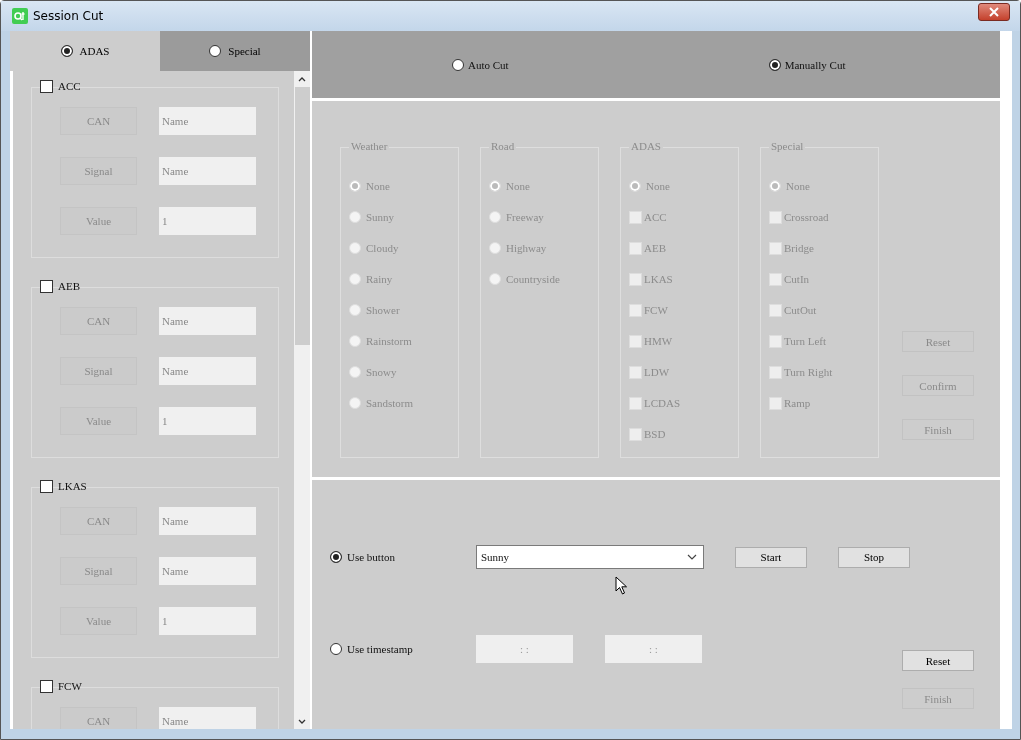 The image size is (1021, 740). I want to click on tab: Special, so click(235, 51).